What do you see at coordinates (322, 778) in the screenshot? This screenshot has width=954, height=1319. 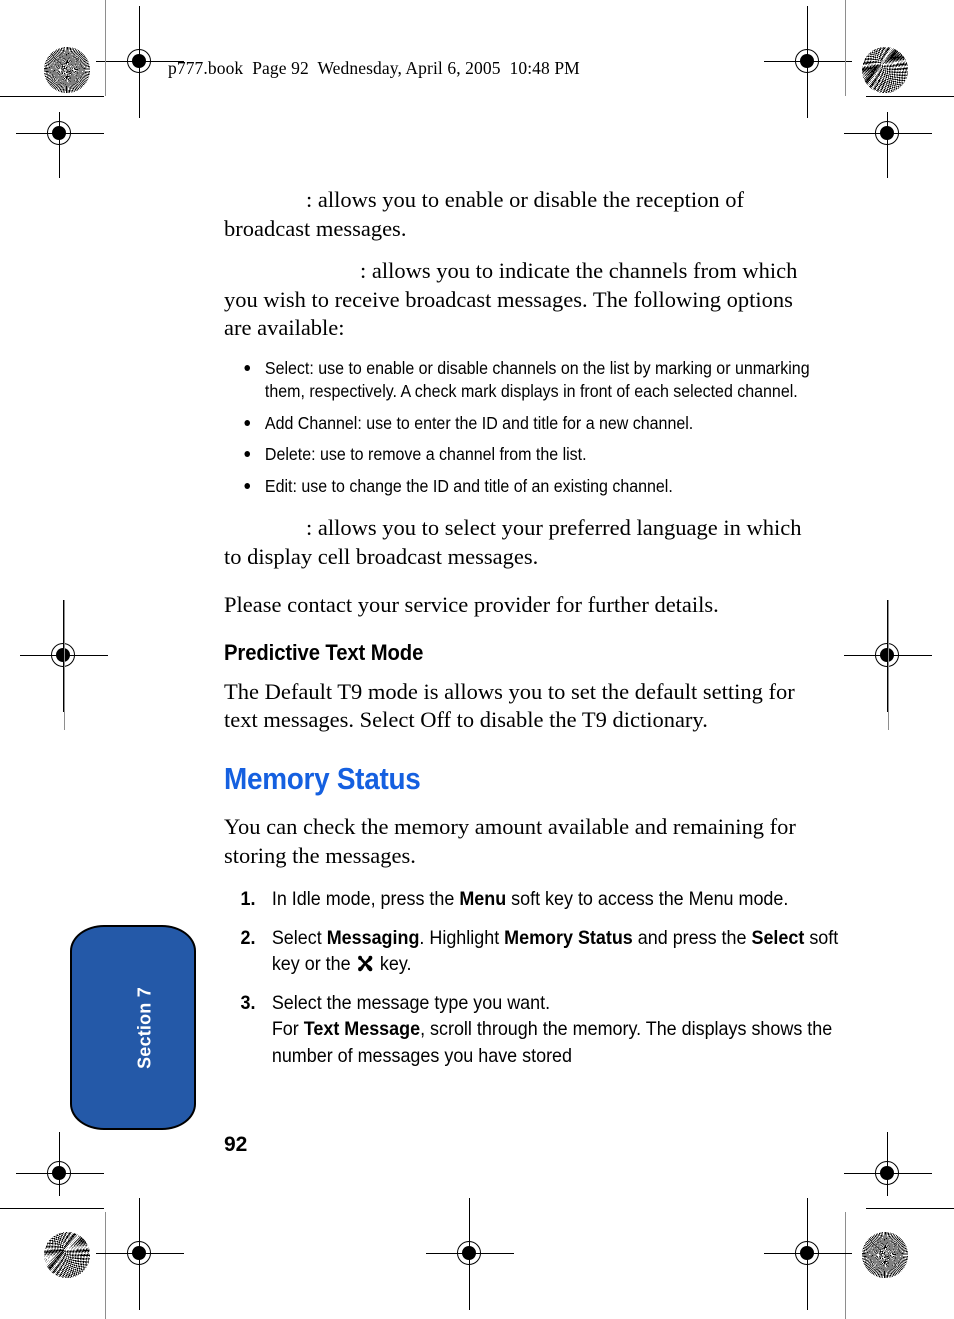 I see `page-title: Memory Status` at bounding box center [322, 778].